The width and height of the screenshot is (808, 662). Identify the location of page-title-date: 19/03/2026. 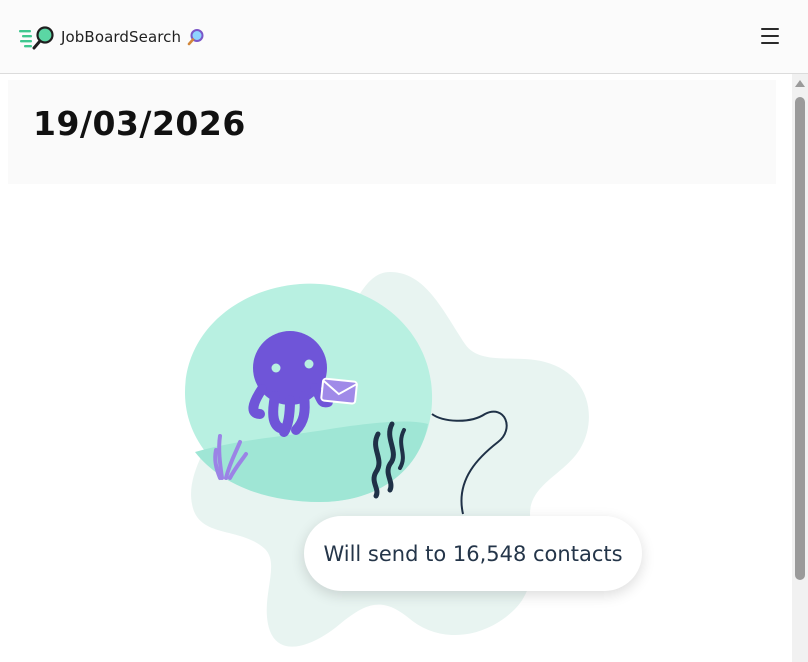
(139, 123).